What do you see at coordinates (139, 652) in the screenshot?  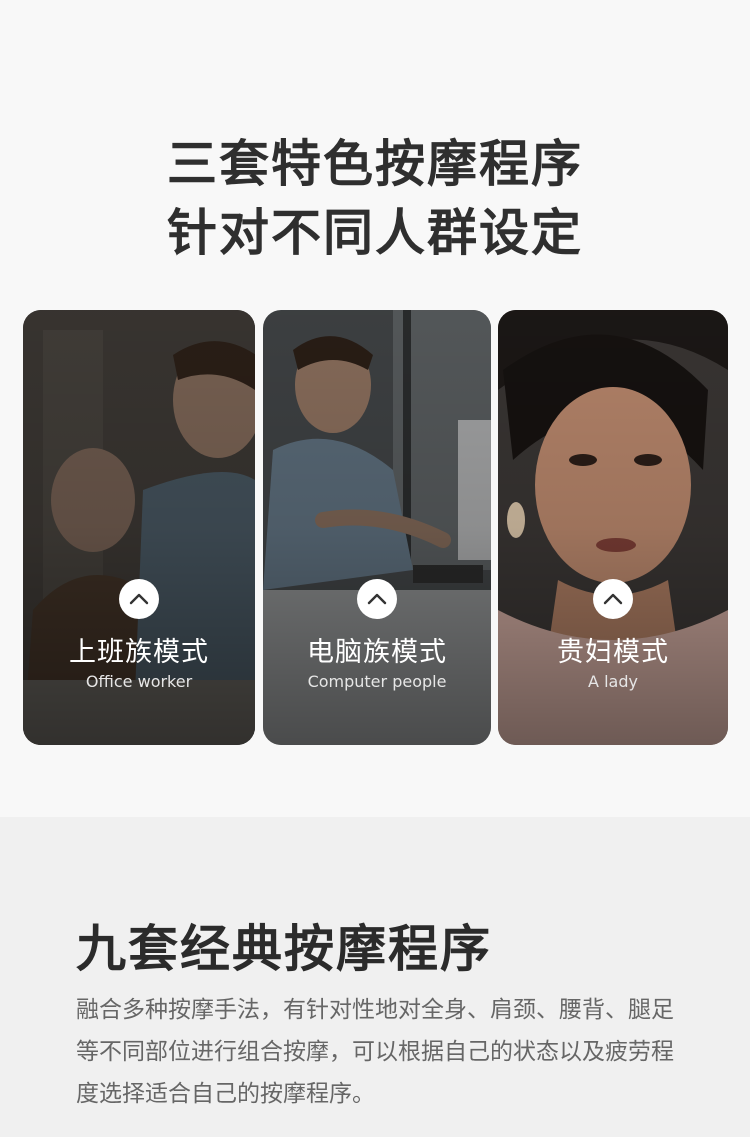 I see `mode-title: 上班族模式` at bounding box center [139, 652].